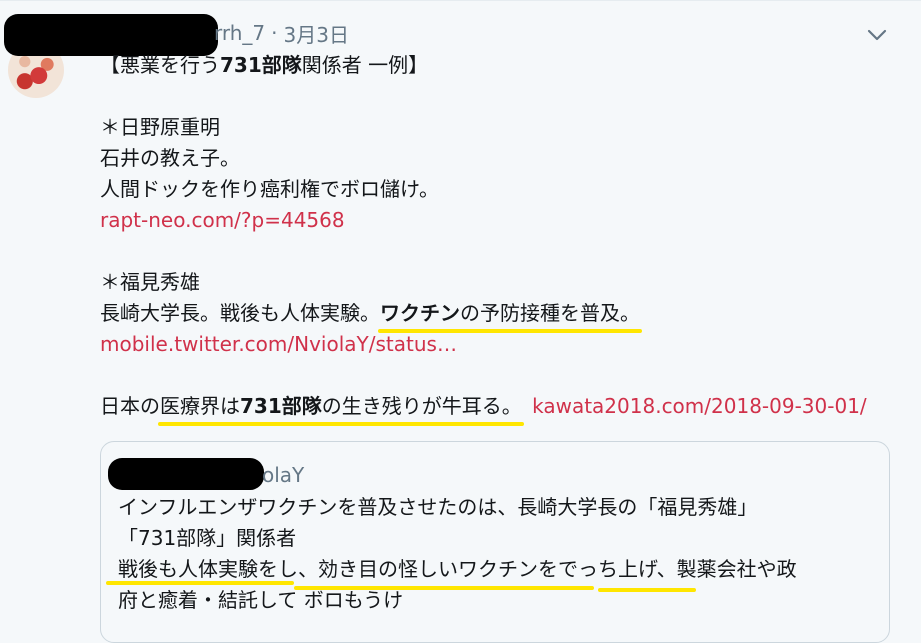 This screenshot has width=921, height=643. What do you see at coordinates (240, 313) in the screenshot?
I see `person2-line1-a: 長崎大学長。戦後も人体実験。` at bounding box center [240, 313].